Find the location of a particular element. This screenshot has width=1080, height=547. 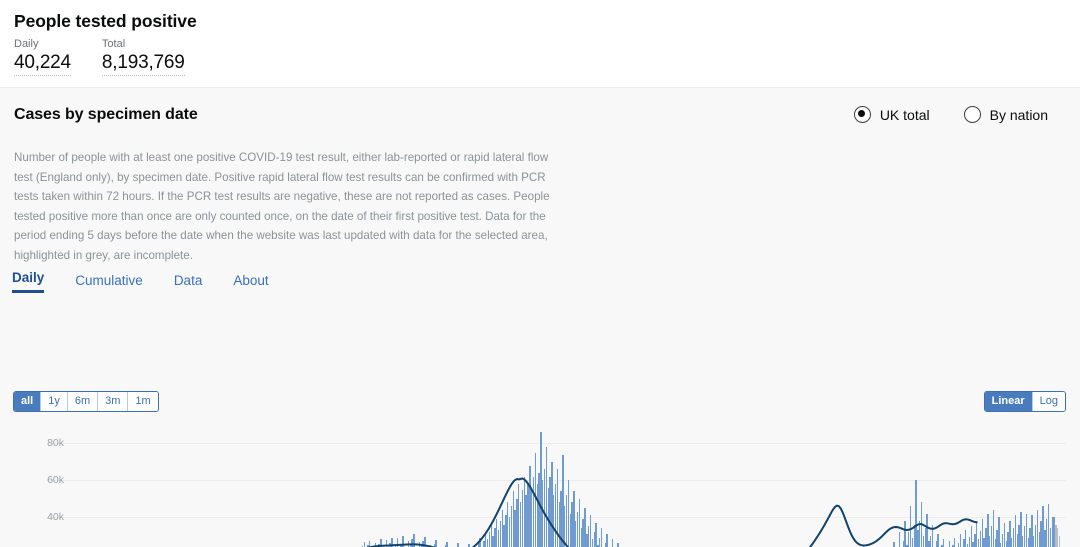

card-title: Cases by specimen date is located at coordinates (106, 114).